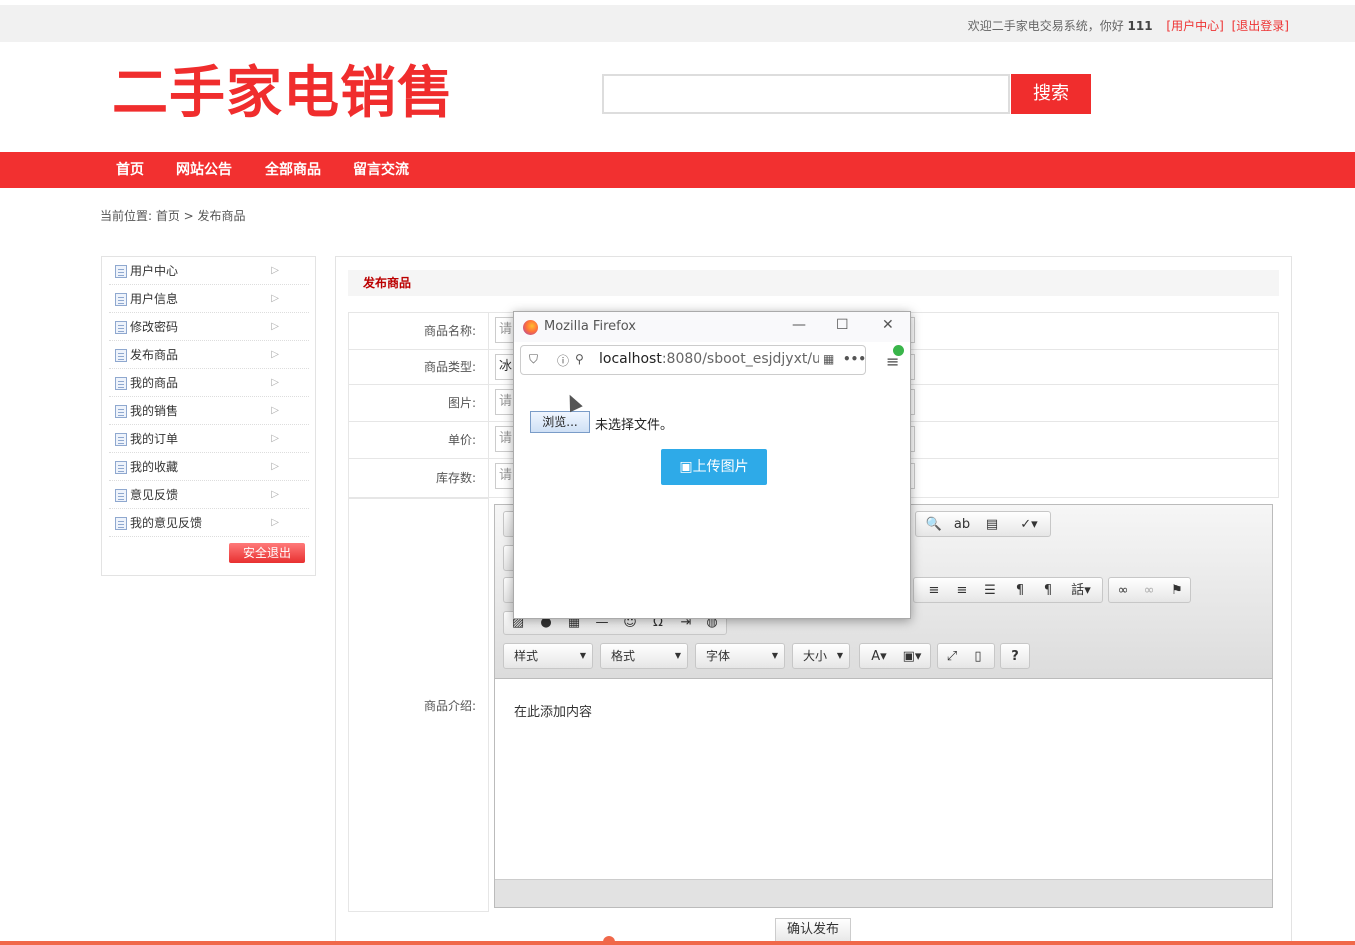  Describe the element at coordinates (209, 327) in the screenshot. I see `sidebar-item-change-password: 修改密码 ▷` at that location.